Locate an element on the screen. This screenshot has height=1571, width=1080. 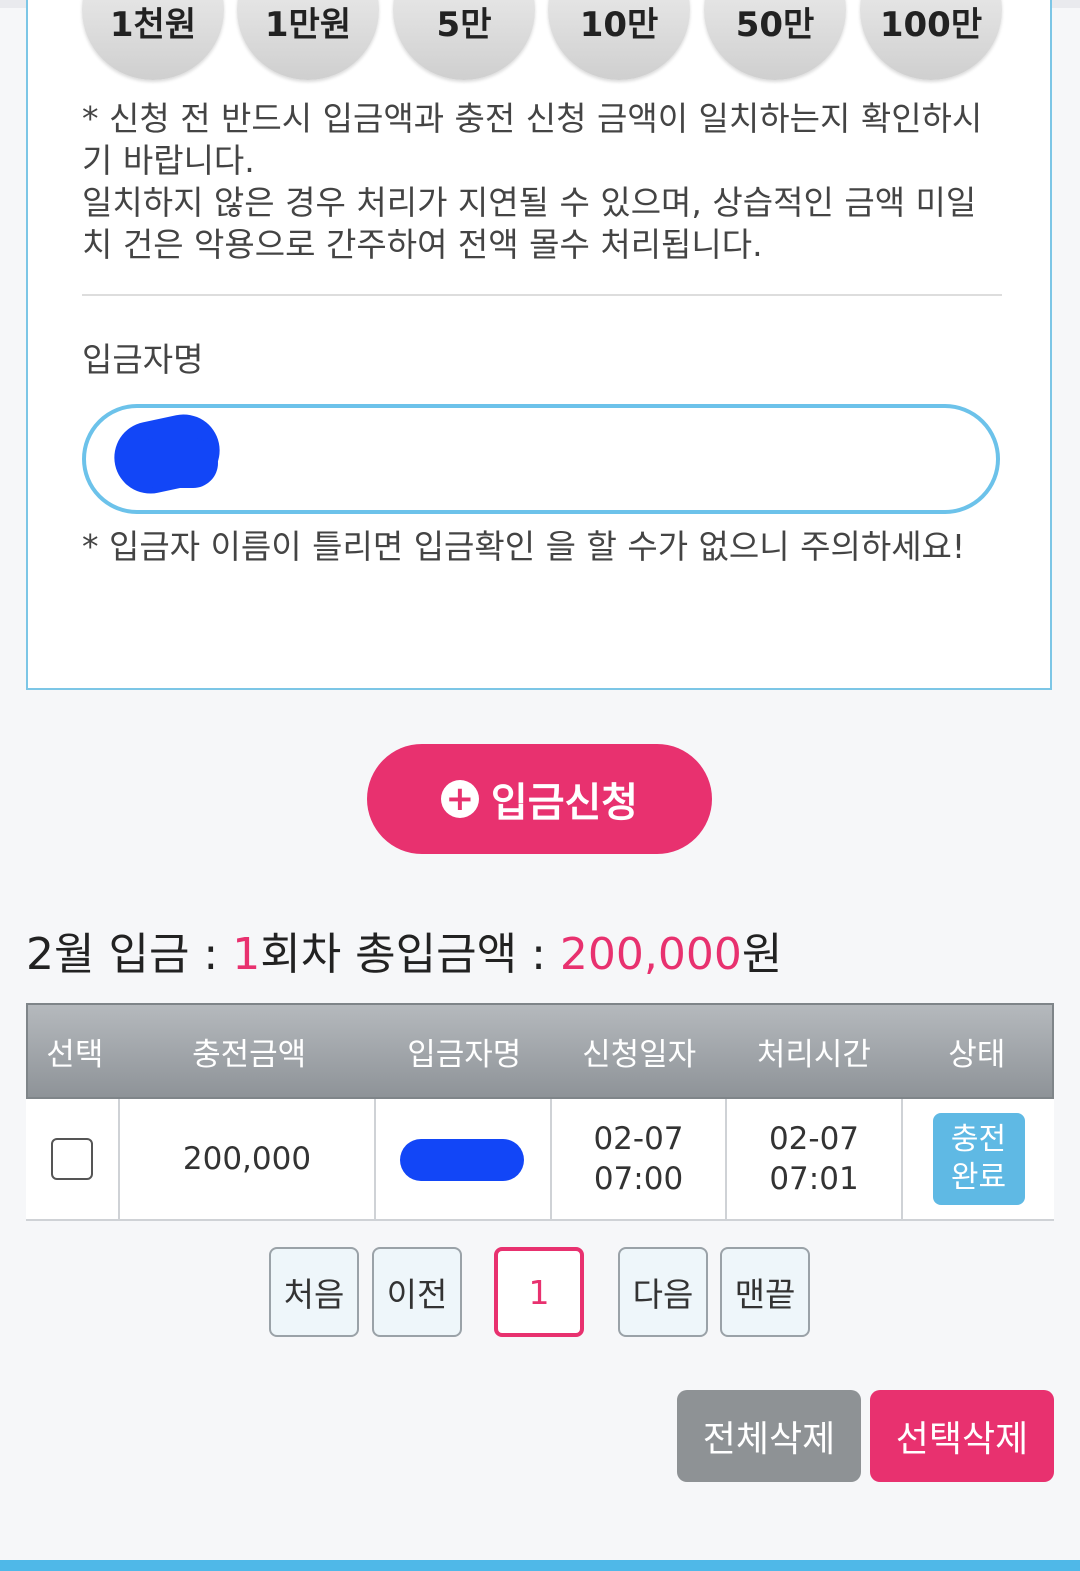
status-line-2: 완료 is located at coordinates (978, 1177).